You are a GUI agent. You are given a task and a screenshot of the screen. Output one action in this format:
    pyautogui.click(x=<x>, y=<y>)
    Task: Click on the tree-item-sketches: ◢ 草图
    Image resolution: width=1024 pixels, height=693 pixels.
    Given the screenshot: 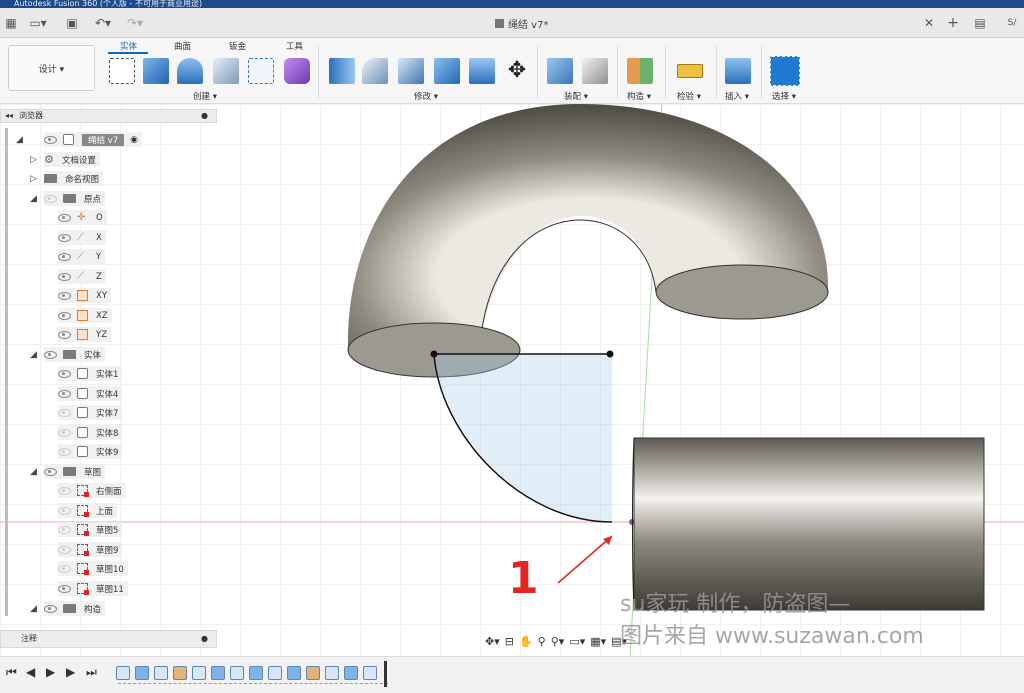 What is the action you would take?
    pyautogui.click(x=68, y=471)
    